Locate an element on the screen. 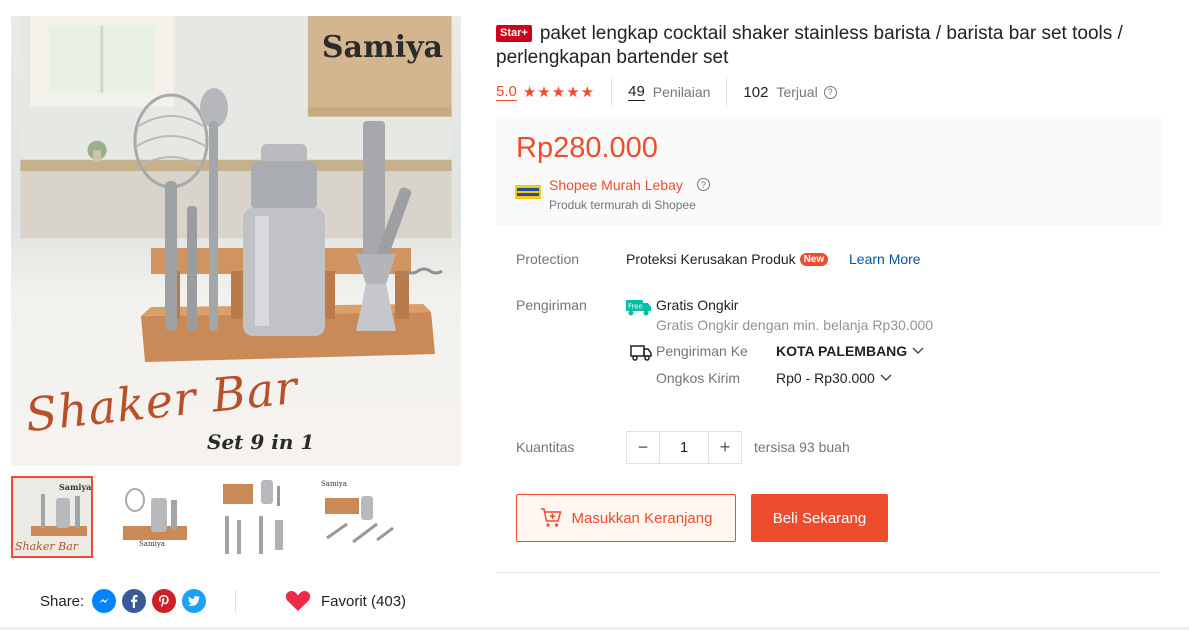 The image size is (1189, 630). share-divider is located at coordinates (235, 601).